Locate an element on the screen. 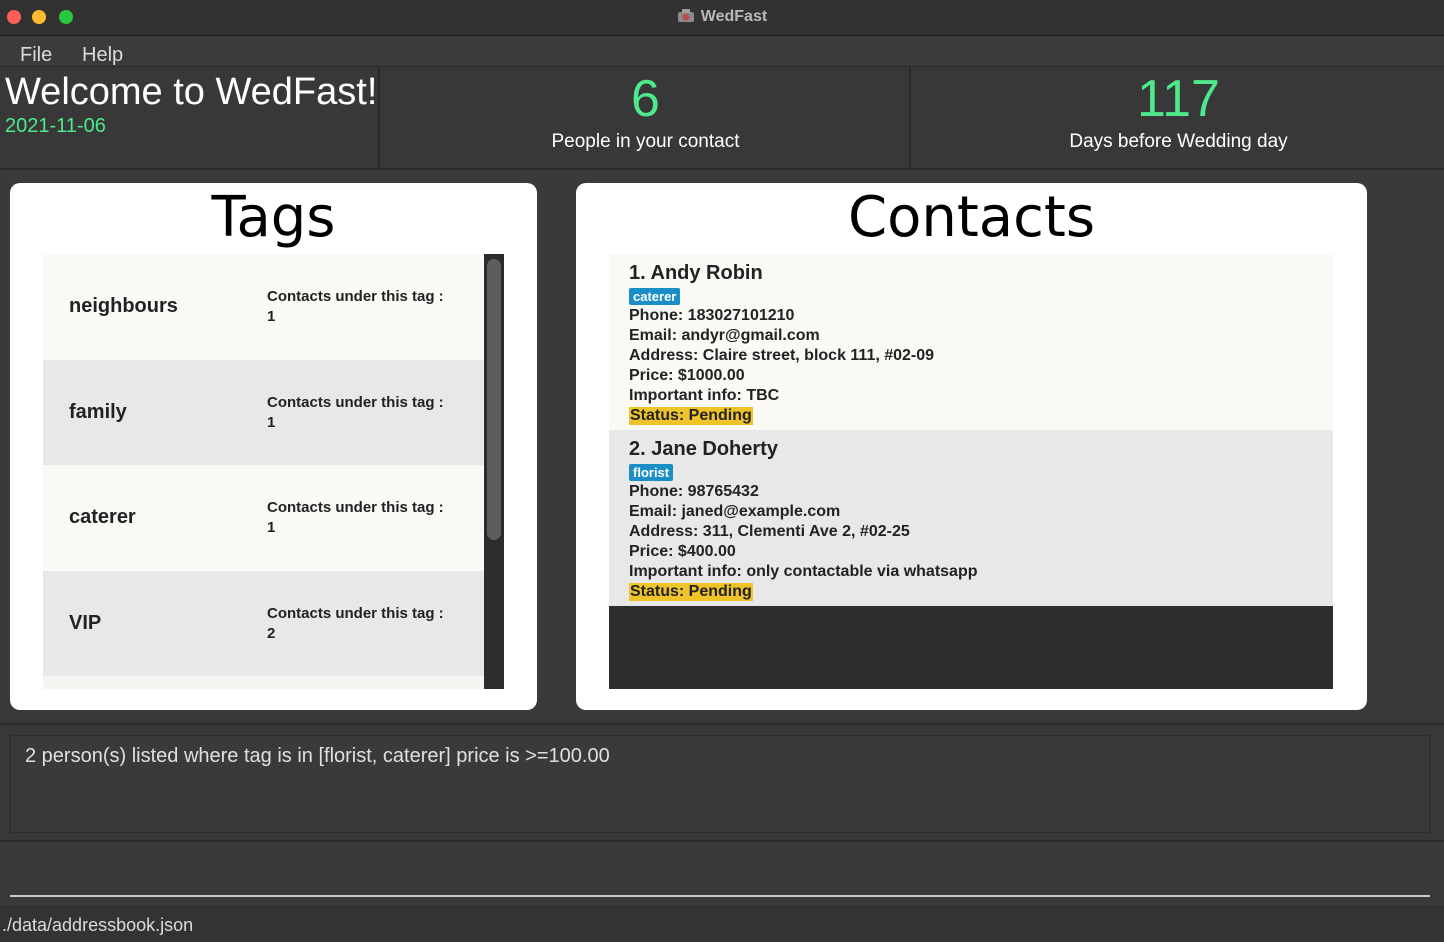 The image size is (1444, 942). contact-phone: Phone: 98765432 is located at coordinates (694, 491).